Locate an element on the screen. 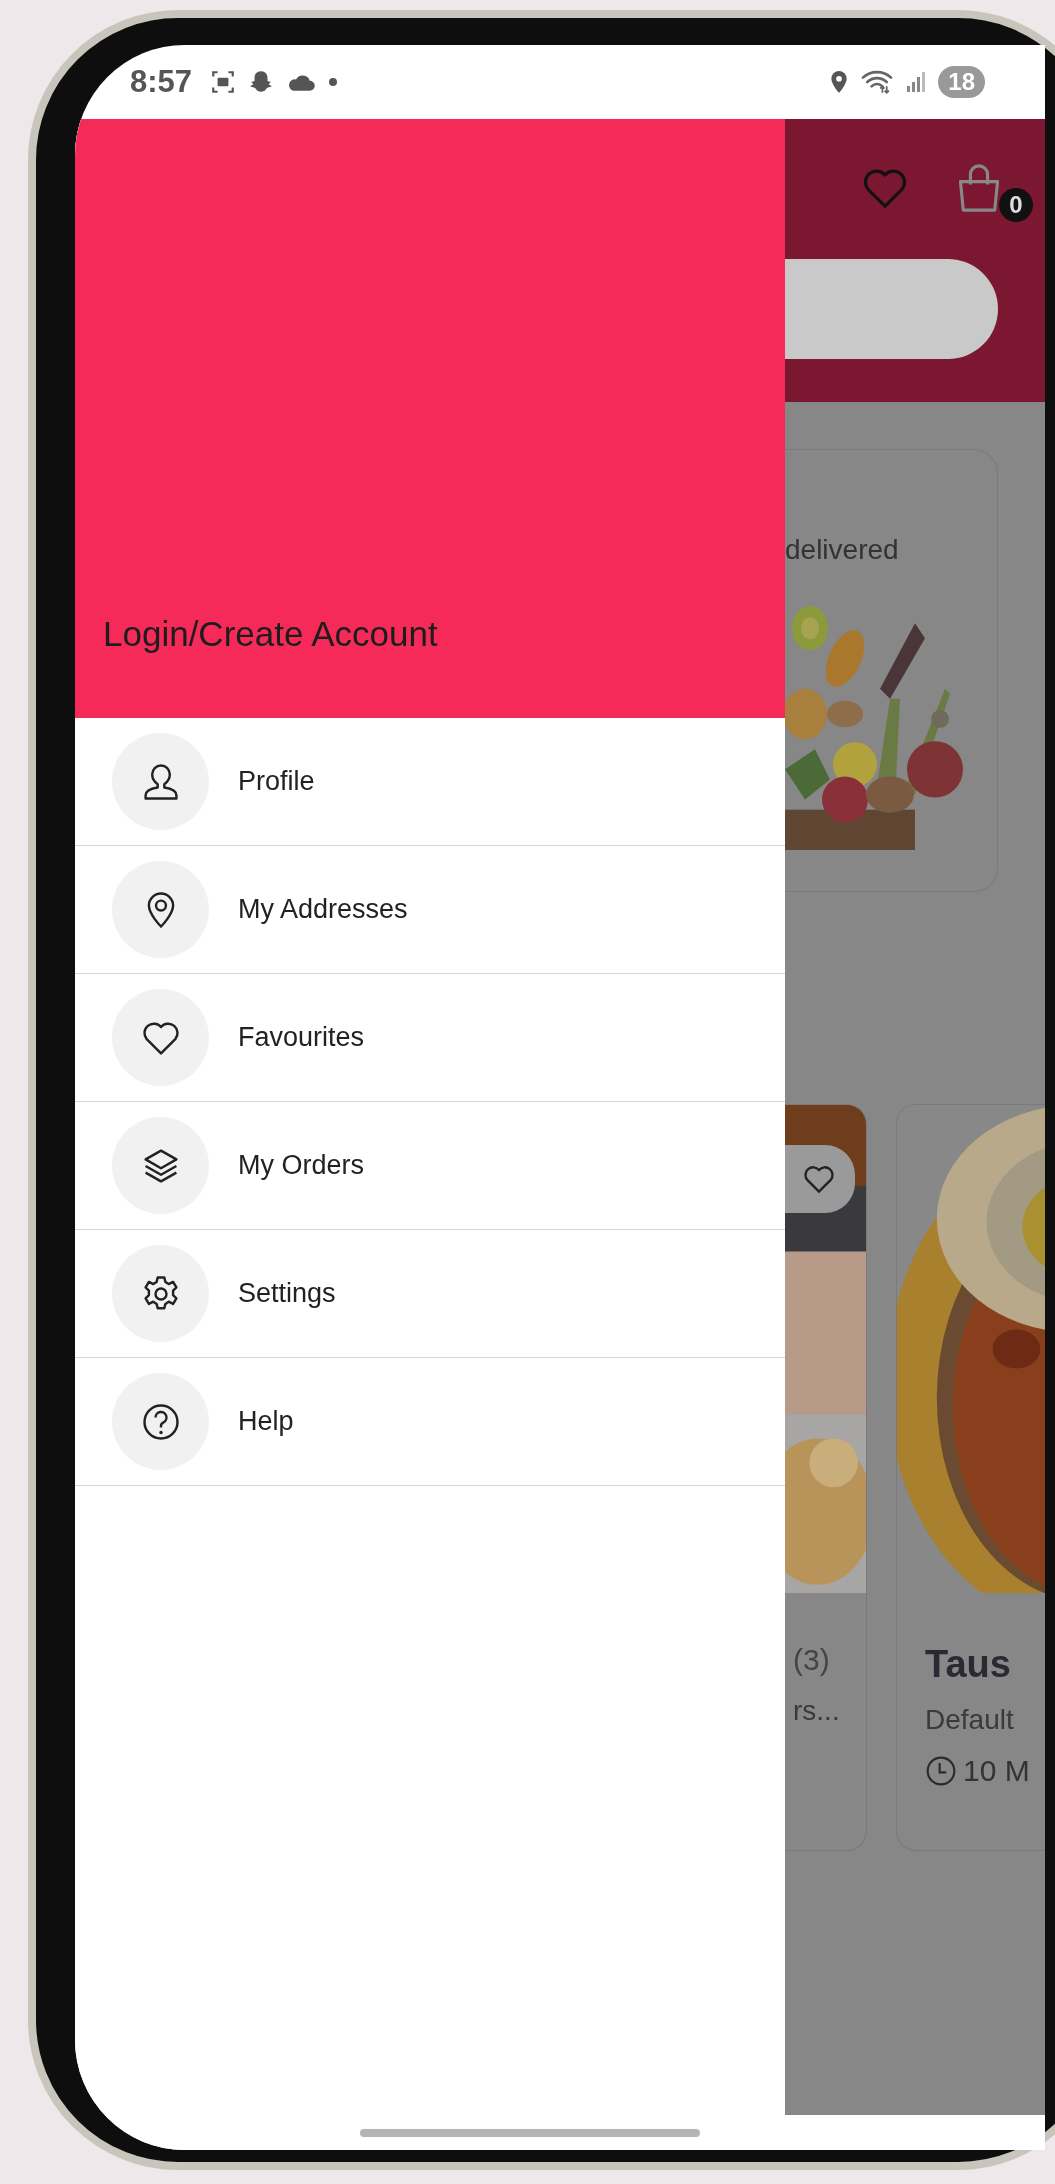  promo-card: delivered is located at coordinates (891, 670).